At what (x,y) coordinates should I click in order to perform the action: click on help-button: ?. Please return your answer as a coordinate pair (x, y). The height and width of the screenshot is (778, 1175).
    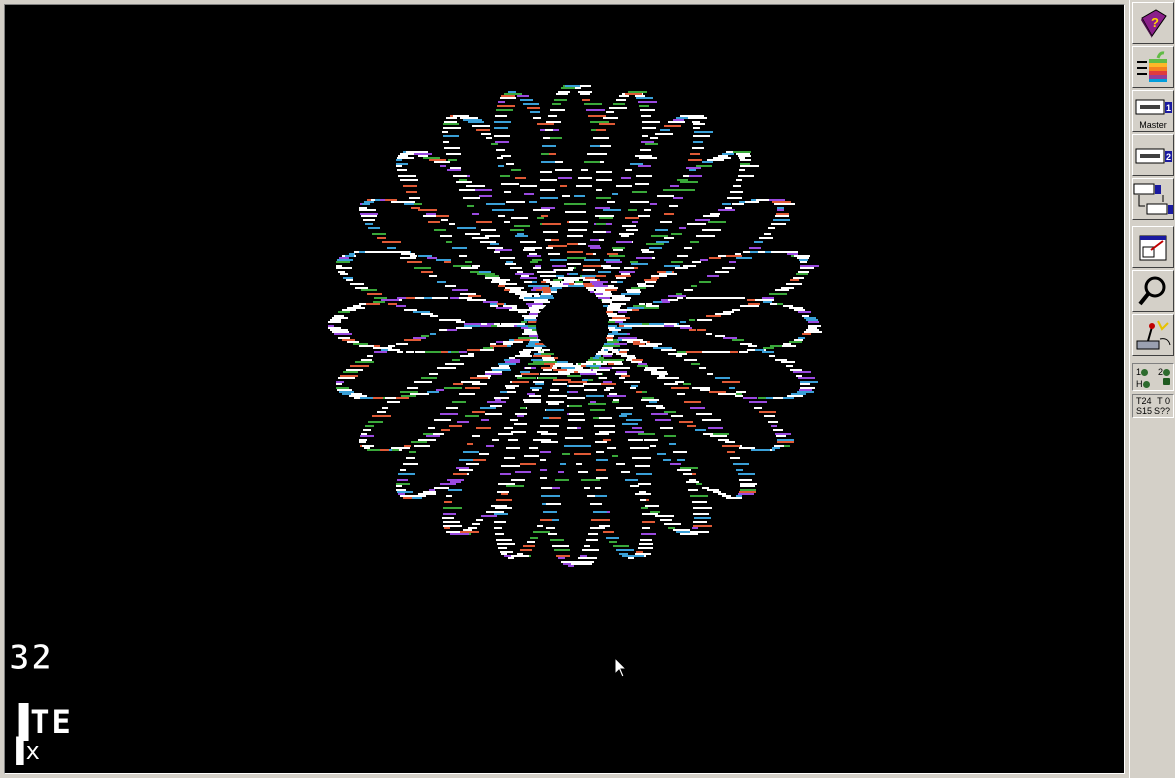
    Looking at the image, I should click on (1153, 23).